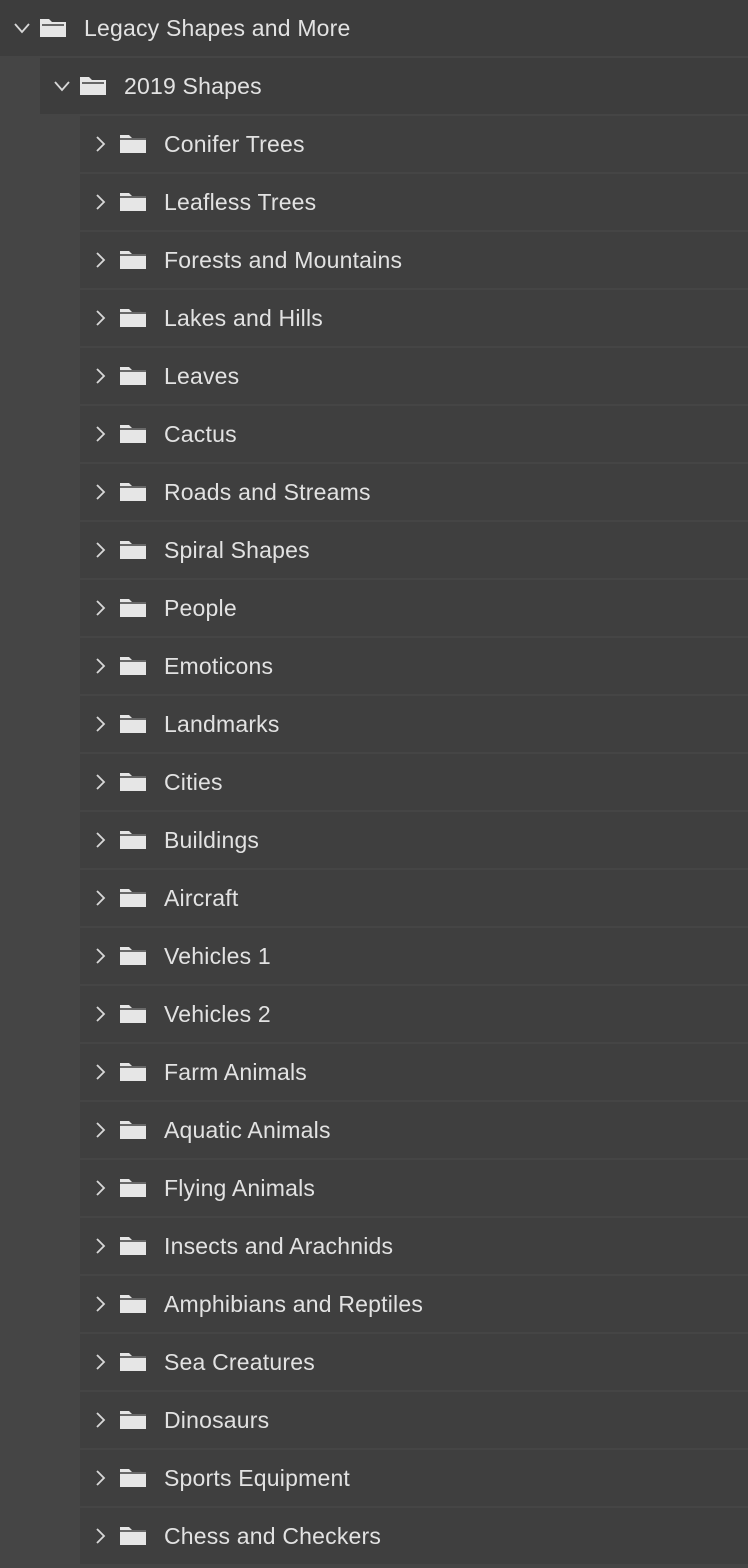  What do you see at coordinates (267, 491) in the screenshot?
I see `tree-row-label: Roads and Streams` at bounding box center [267, 491].